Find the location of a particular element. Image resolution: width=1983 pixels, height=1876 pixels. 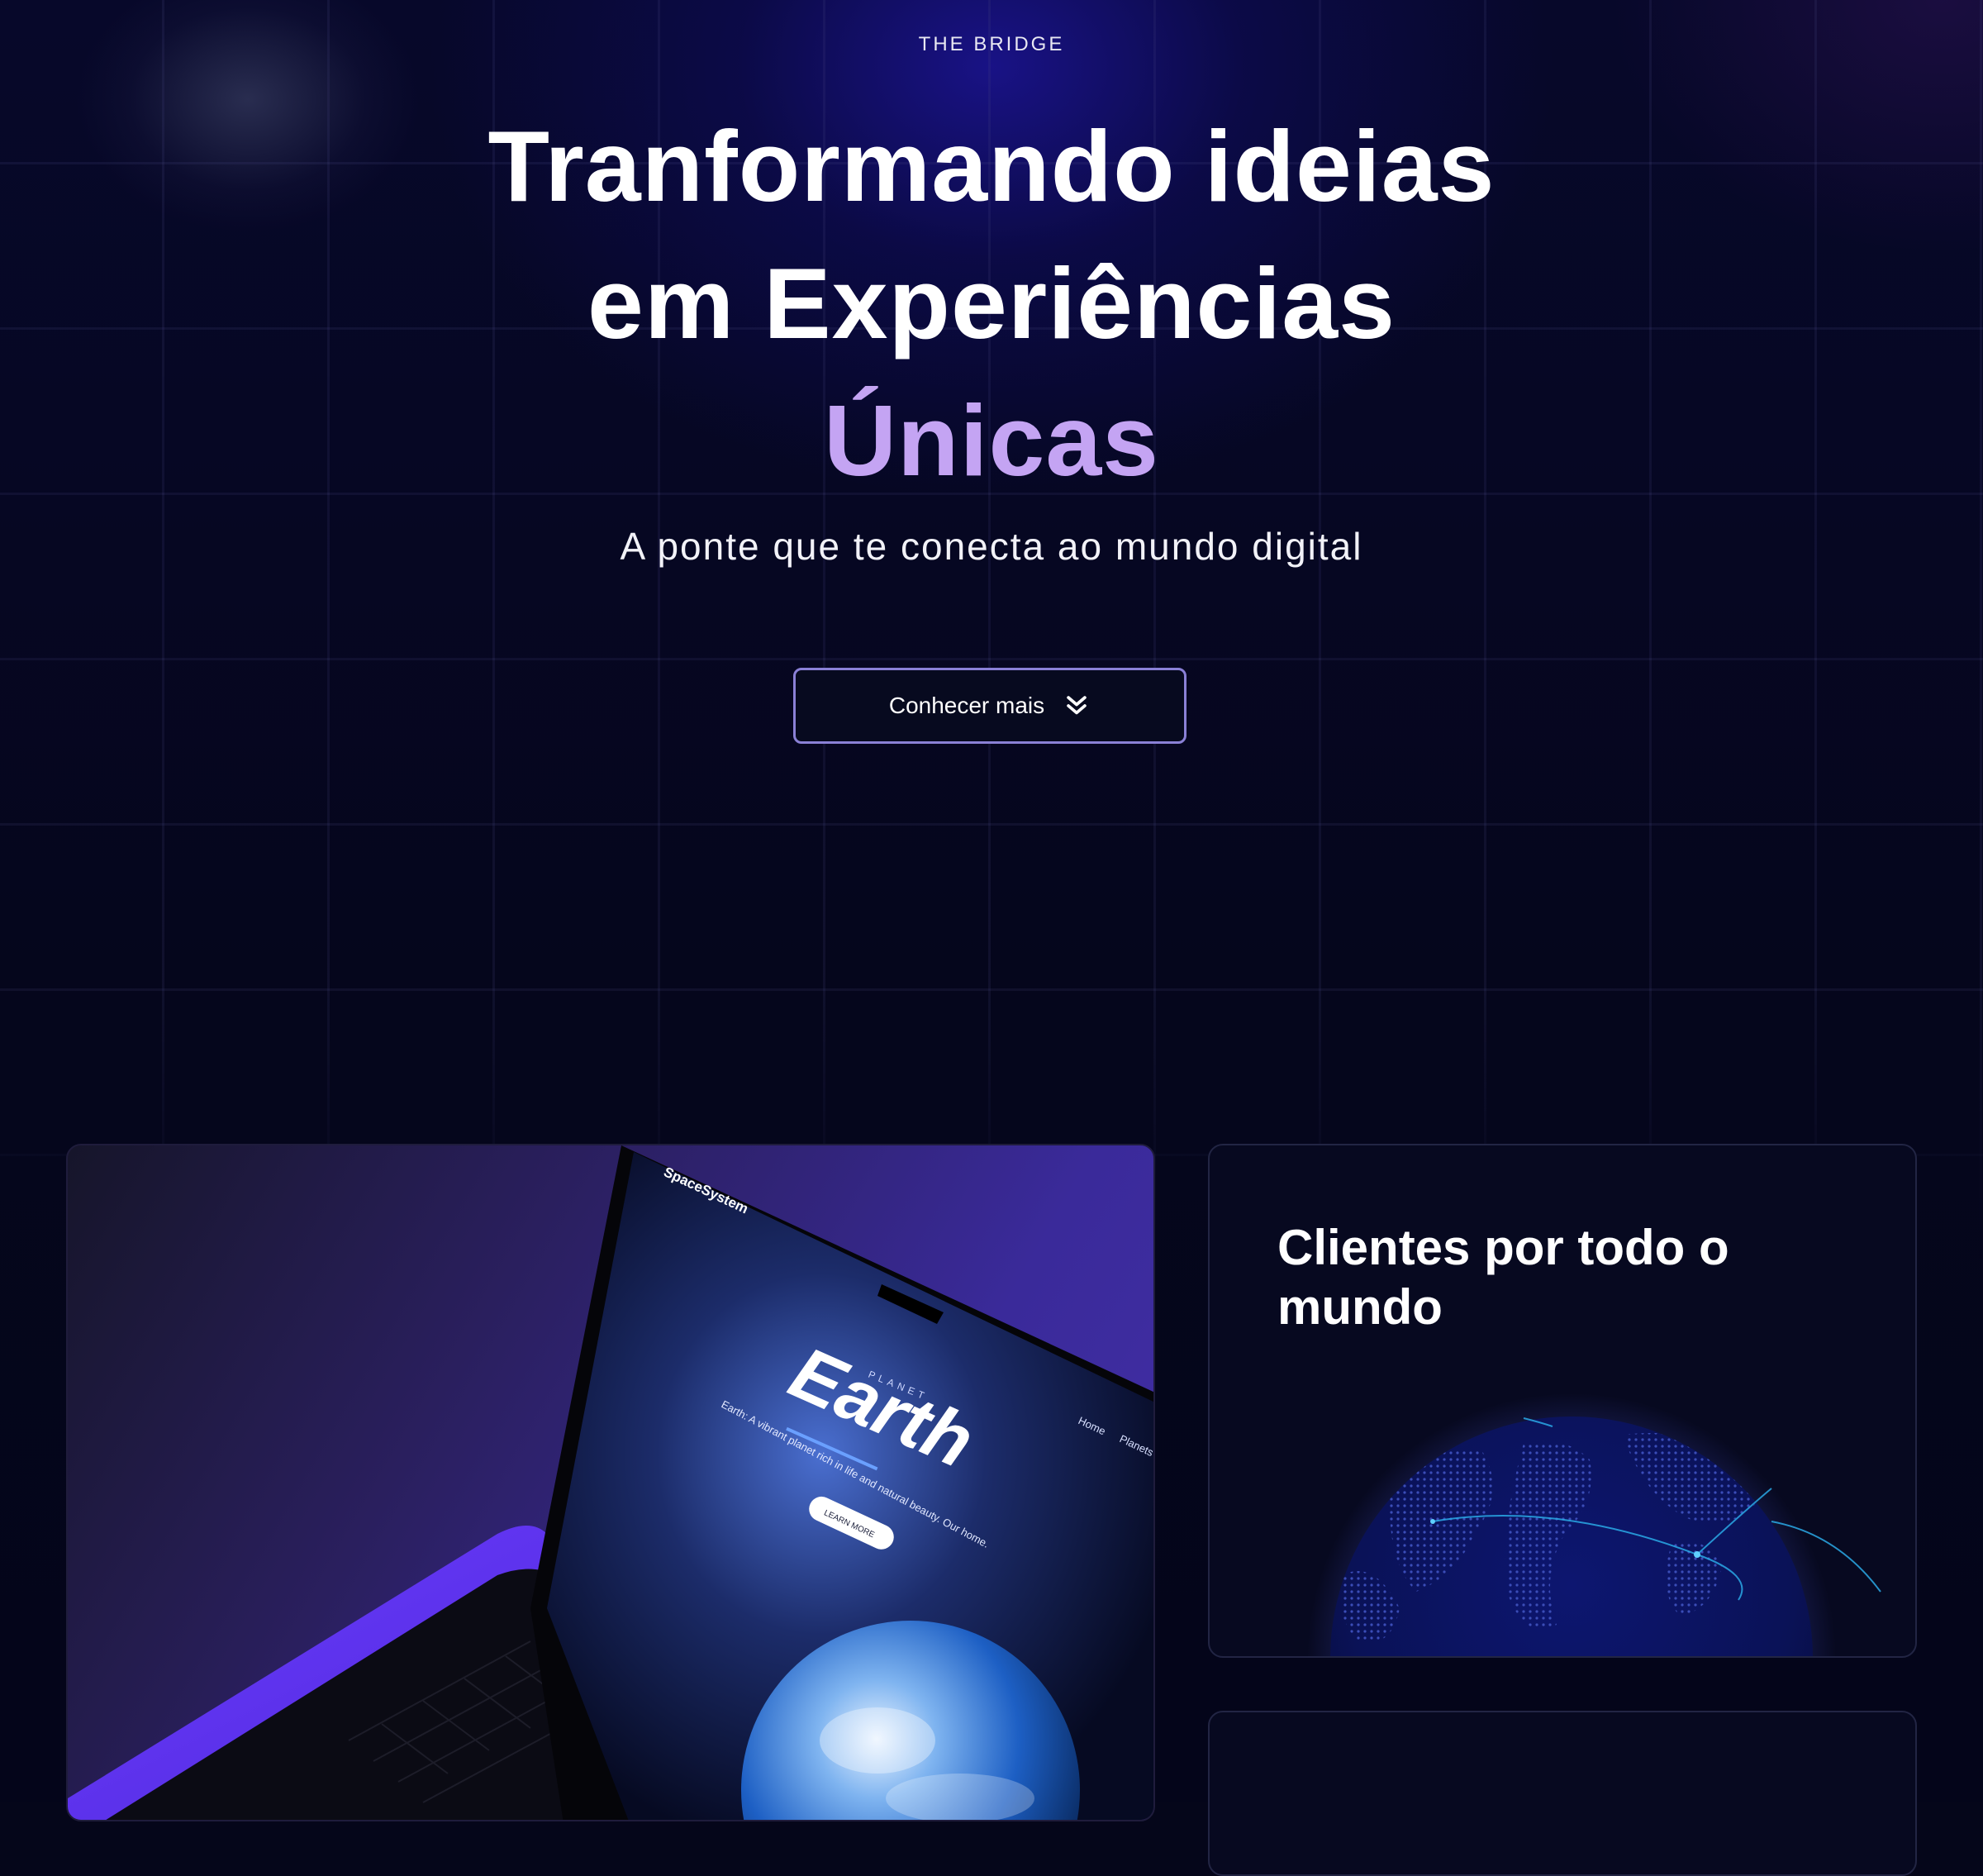

hero-title-accent: Únicas is located at coordinates (991, 440).